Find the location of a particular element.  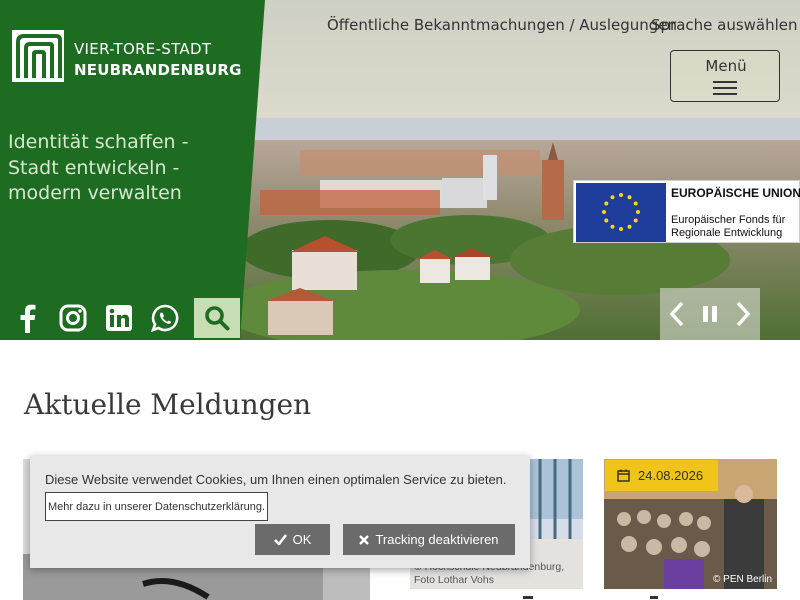

news-card-3-date: 24.08.2026 is located at coordinates (671, 475).